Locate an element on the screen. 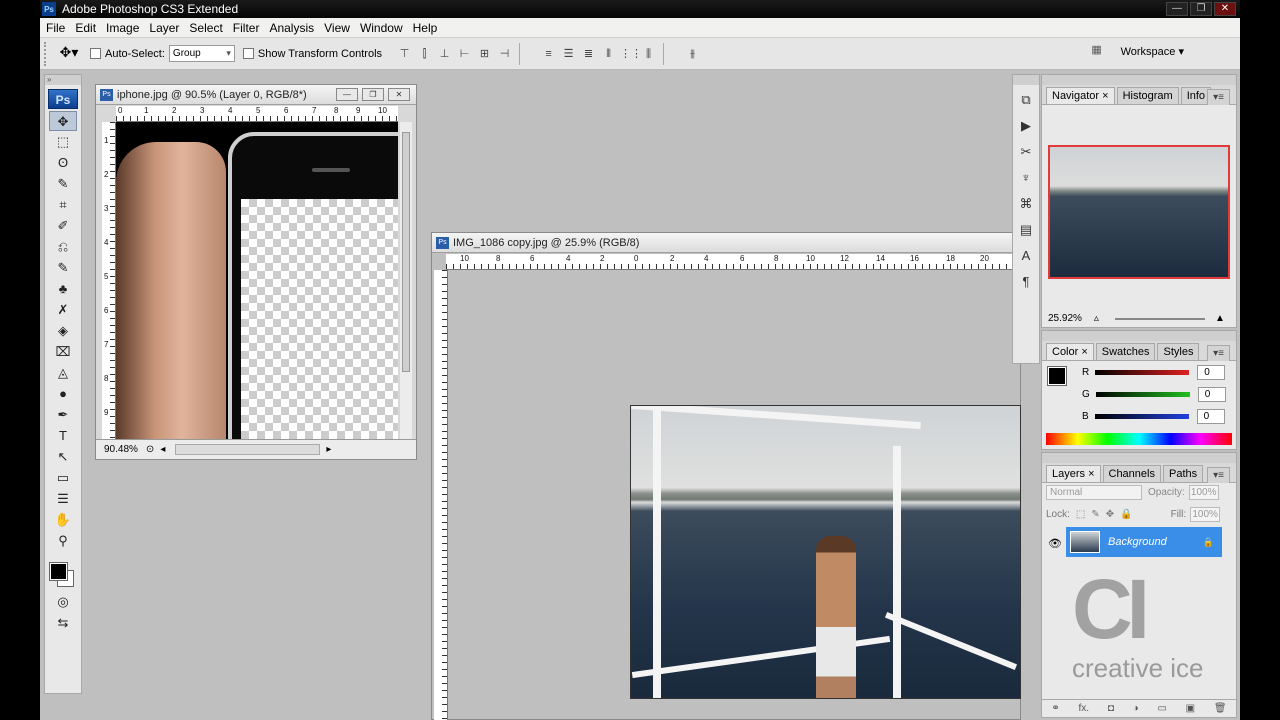 The image size is (1280, 720). scroll-thumb is located at coordinates (406, 252).